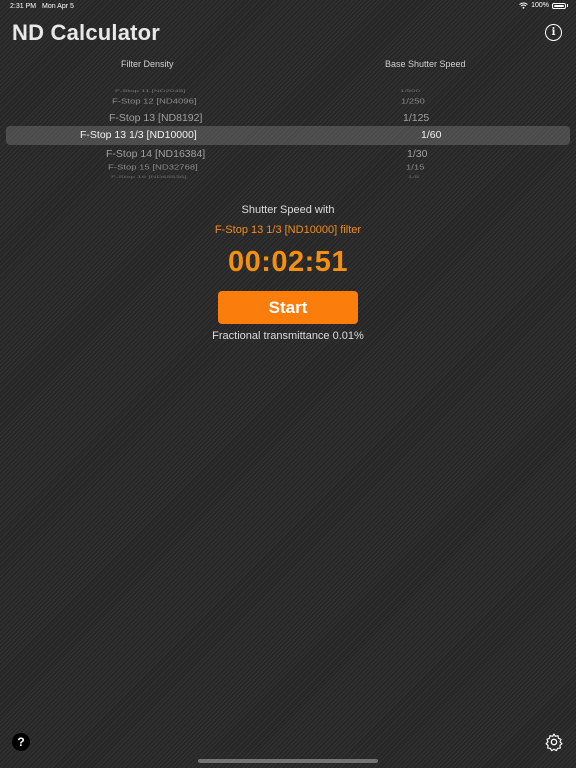  What do you see at coordinates (155, 118) in the screenshot?
I see `picker-row-filter: F-Stop 13 [ND8192]` at bounding box center [155, 118].